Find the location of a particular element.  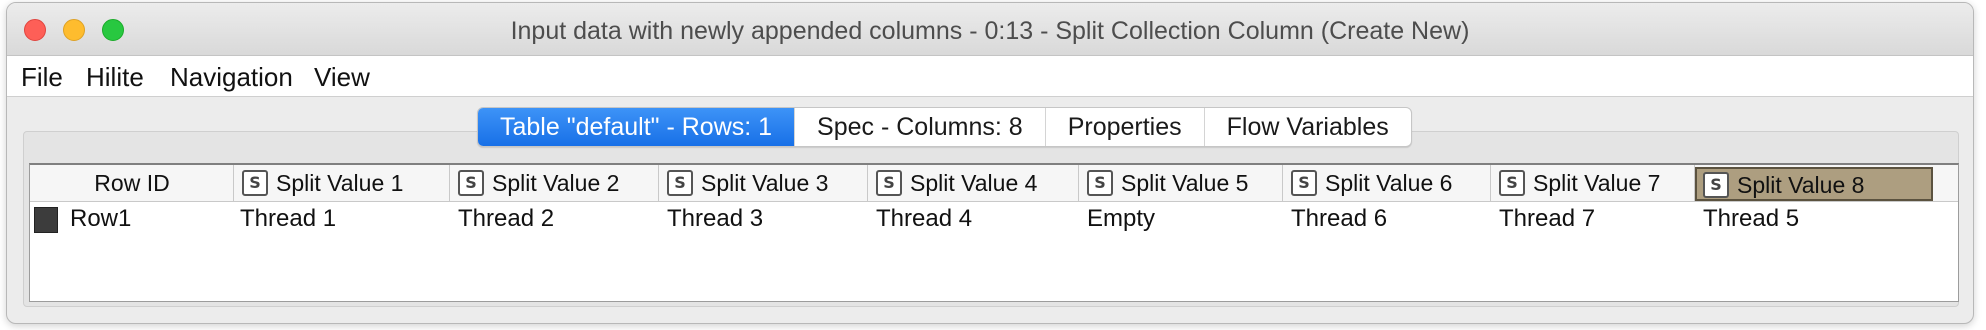

column-header-label: Split Value 4 is located at coordinates (974, 183).